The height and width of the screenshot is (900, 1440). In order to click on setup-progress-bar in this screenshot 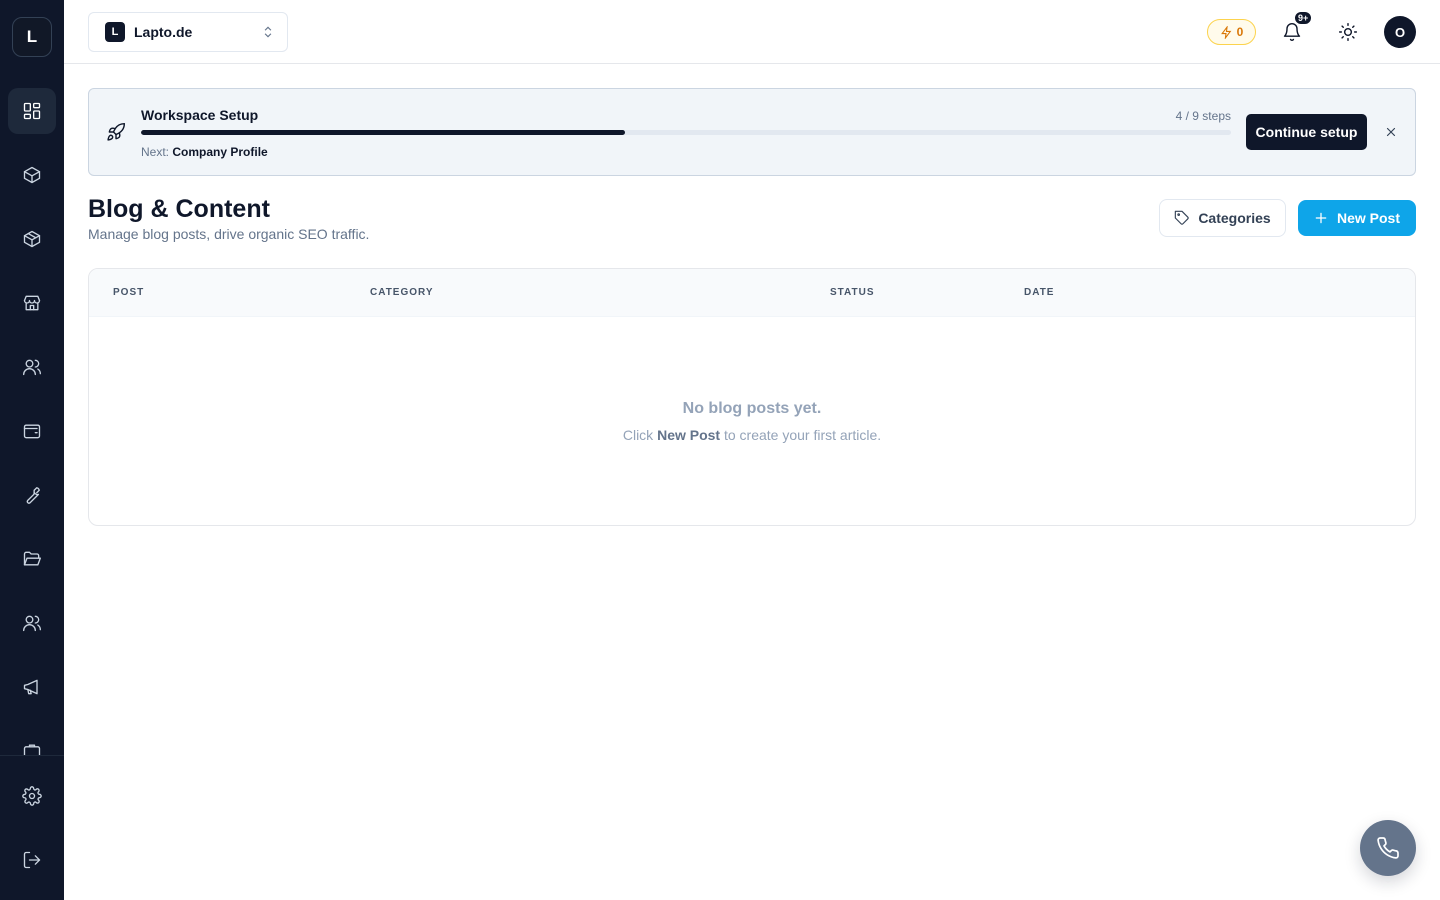, I will do `click(686, 132)`.